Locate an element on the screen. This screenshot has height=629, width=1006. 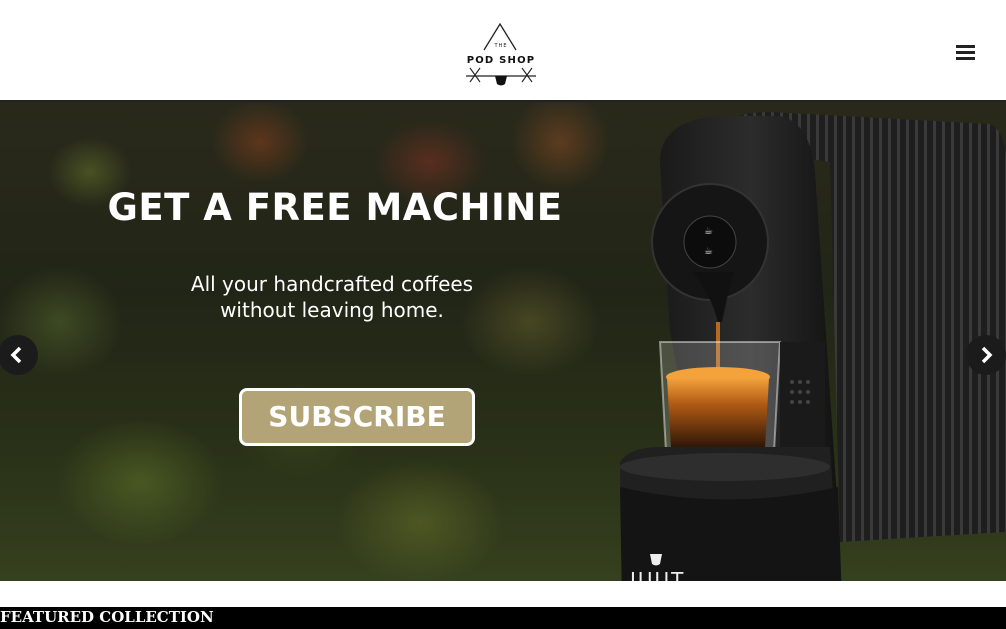
hamburger-menu-icon is located at coordinates (966, 54).